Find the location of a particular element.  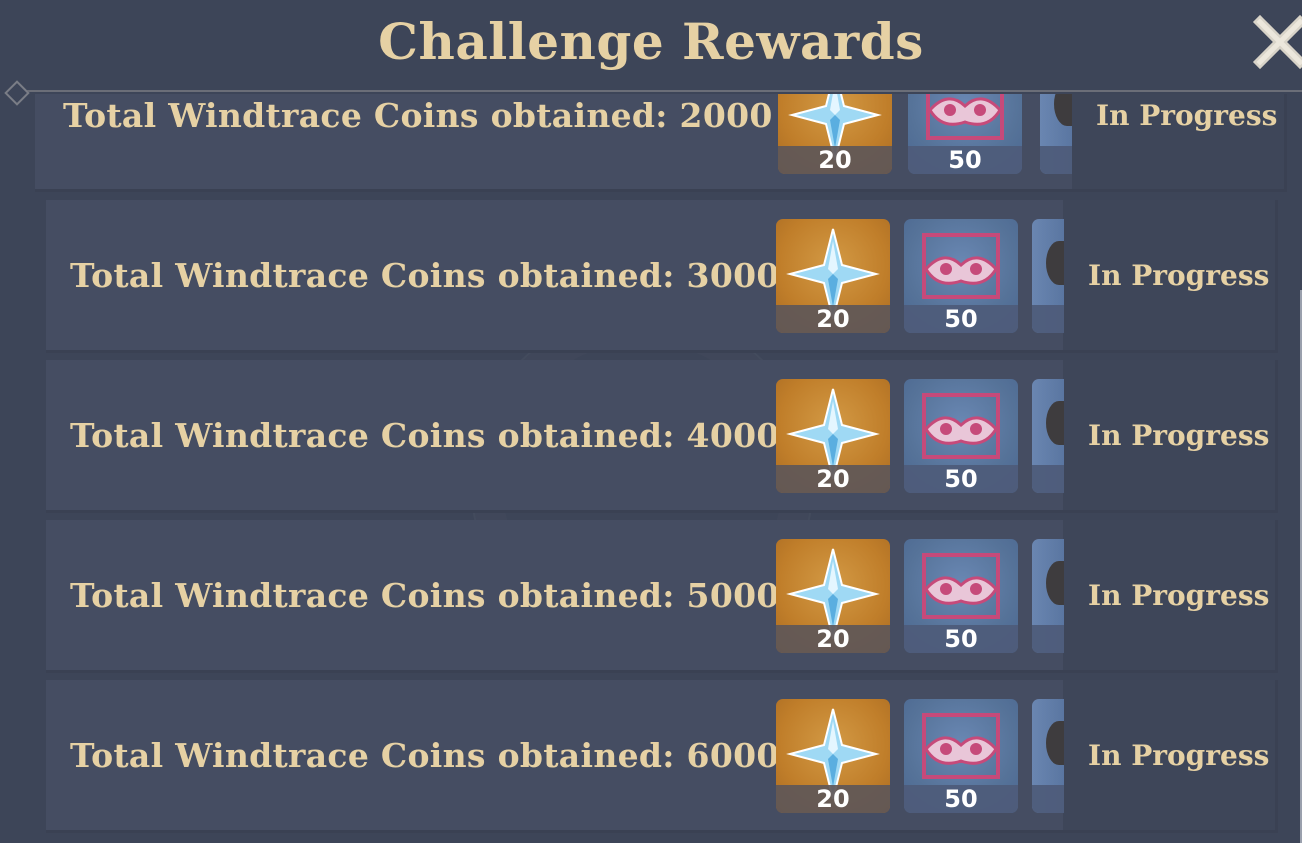

reward-condition-label: Total Windtrace Coins obtained: 6000 is located at coordinates (425, 755).